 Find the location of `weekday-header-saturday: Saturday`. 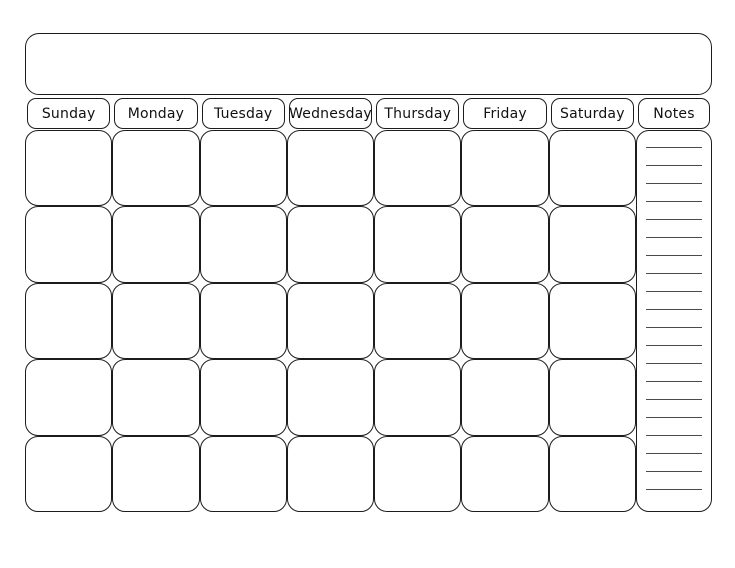

weekday-header-saturday: Saturday is located at coordinates (592, 113).